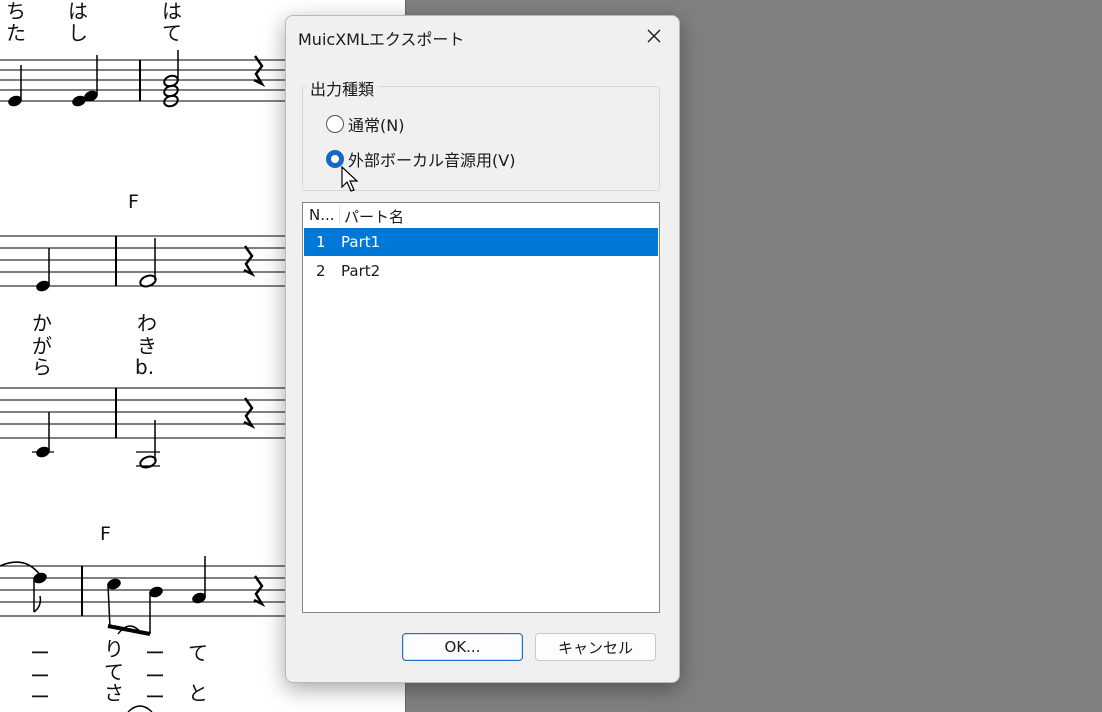 Image resolution: width=1102 pixels, height=712 pixels. I want to click on column-separator, so click(339, 215).